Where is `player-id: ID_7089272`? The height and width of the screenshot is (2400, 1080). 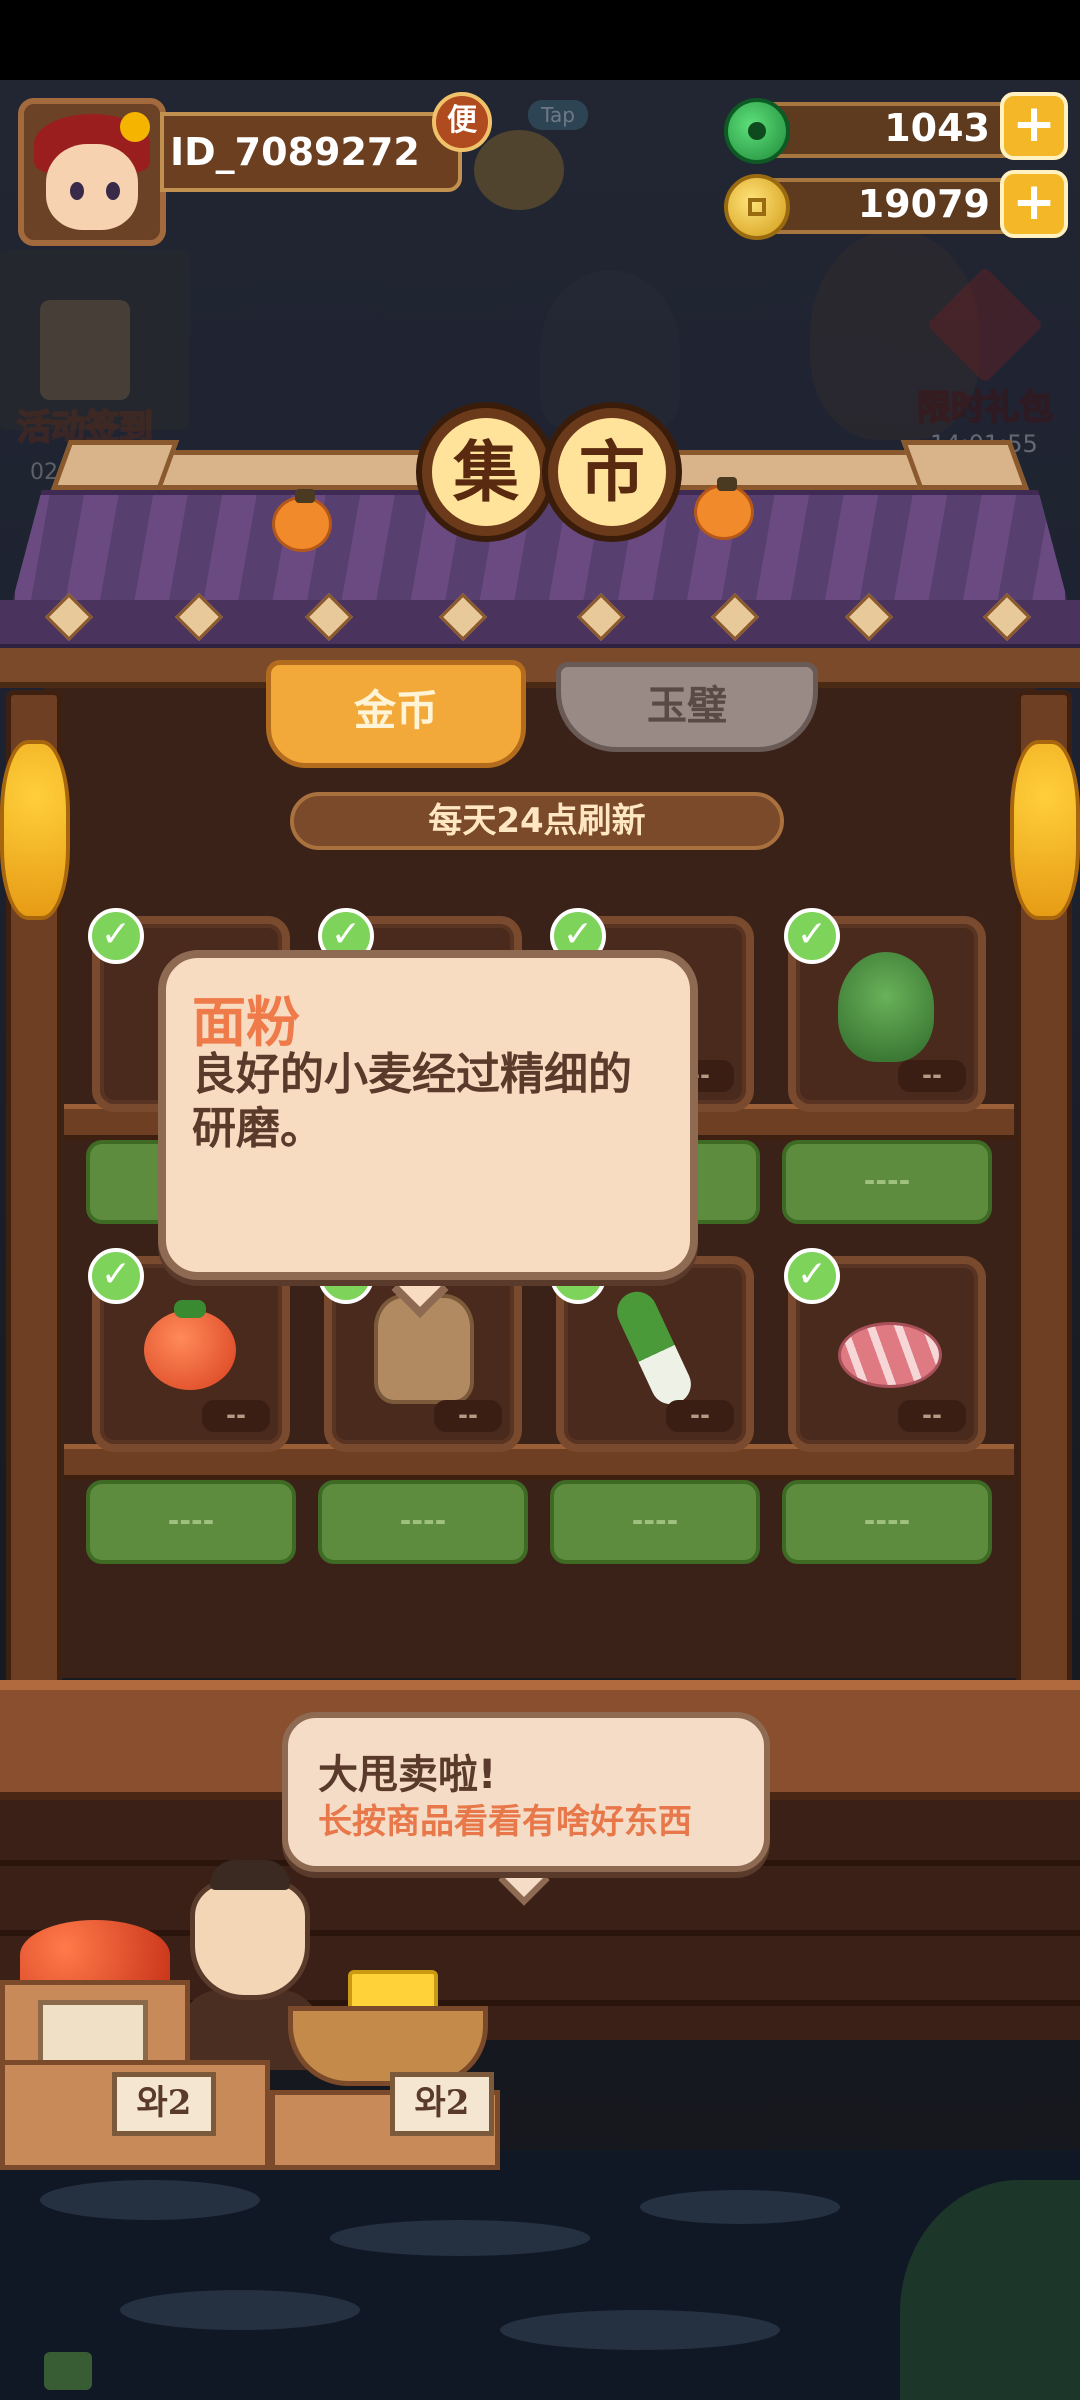 player-id: ID_7089272 is located at coordinates (295, 152).